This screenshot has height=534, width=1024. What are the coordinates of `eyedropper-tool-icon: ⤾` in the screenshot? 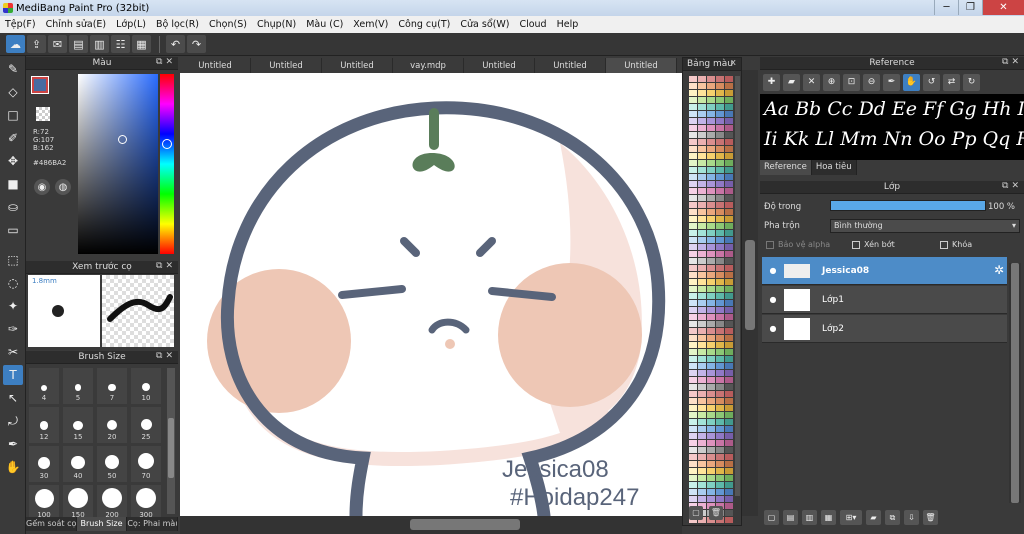 It's located at (13, 421).